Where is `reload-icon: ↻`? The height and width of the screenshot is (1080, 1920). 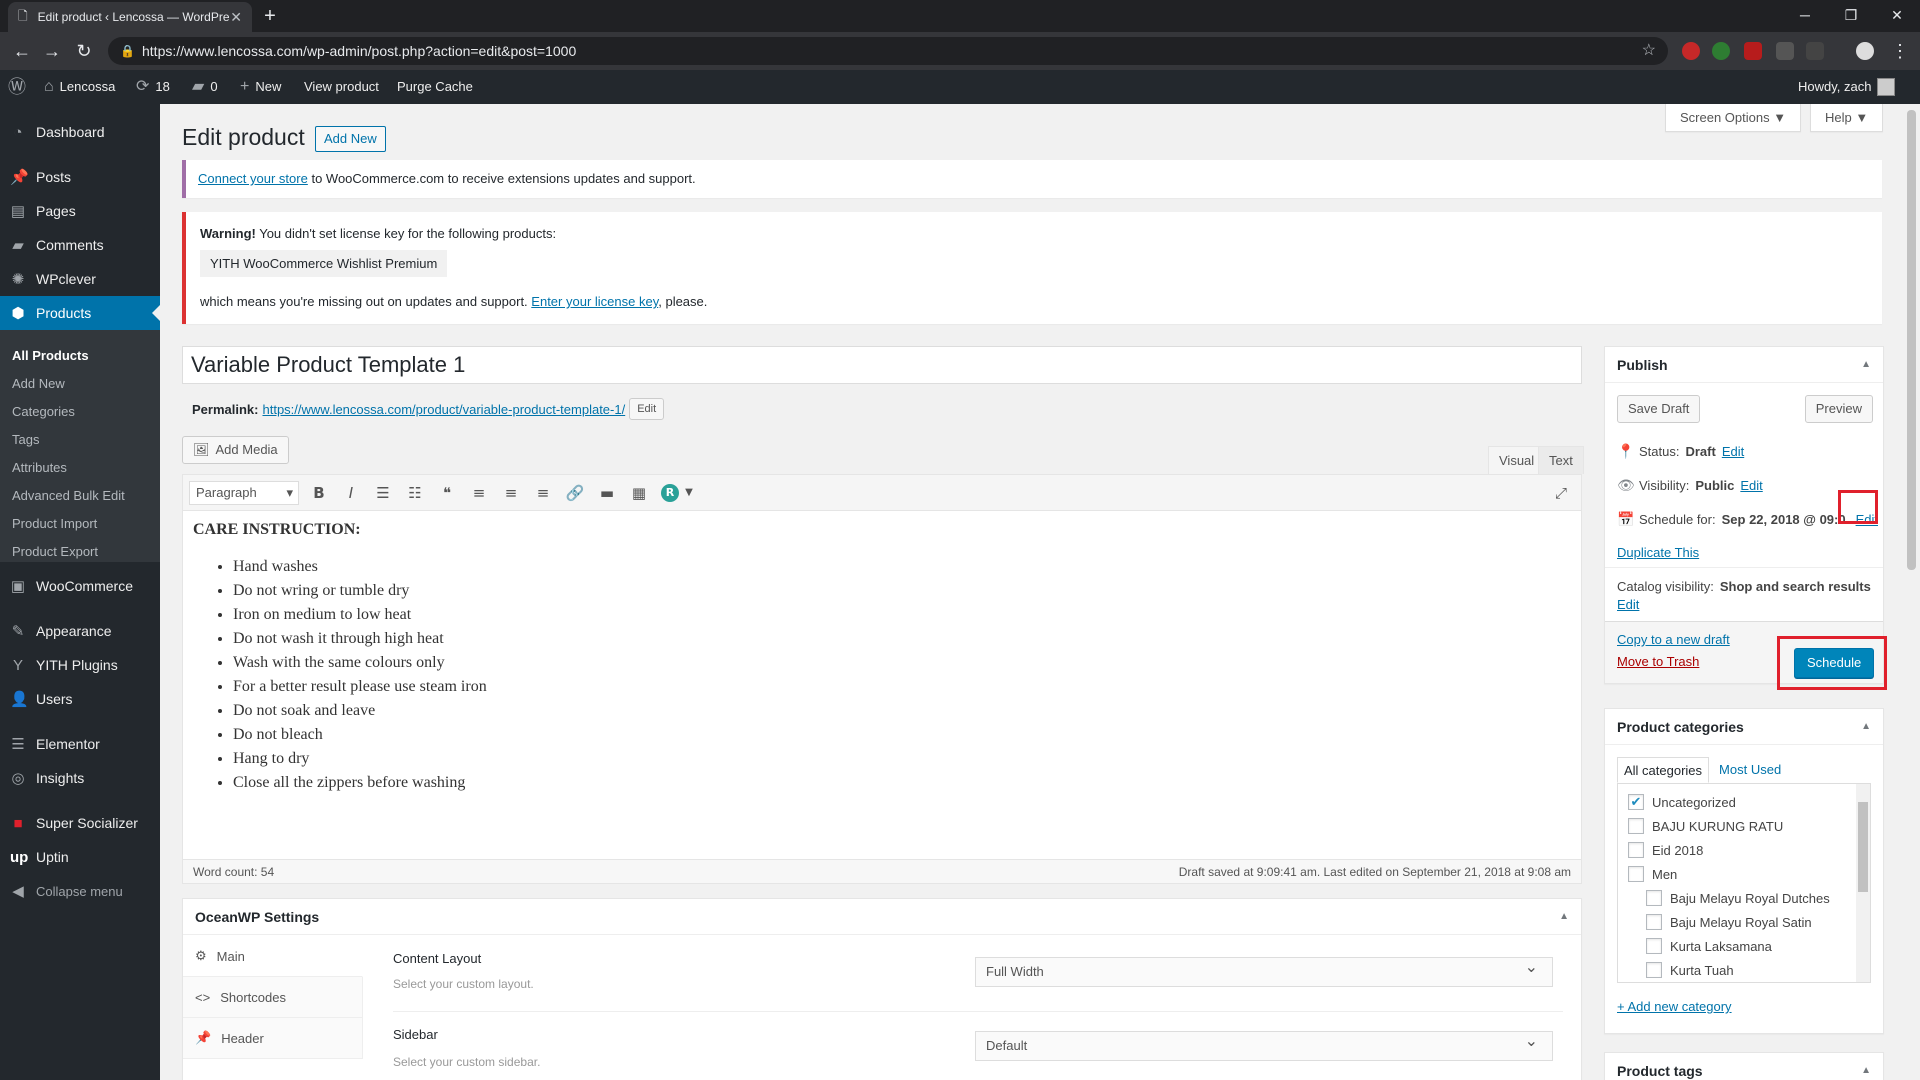 reload-icon: ↻ is located at coordinates (84, 51).